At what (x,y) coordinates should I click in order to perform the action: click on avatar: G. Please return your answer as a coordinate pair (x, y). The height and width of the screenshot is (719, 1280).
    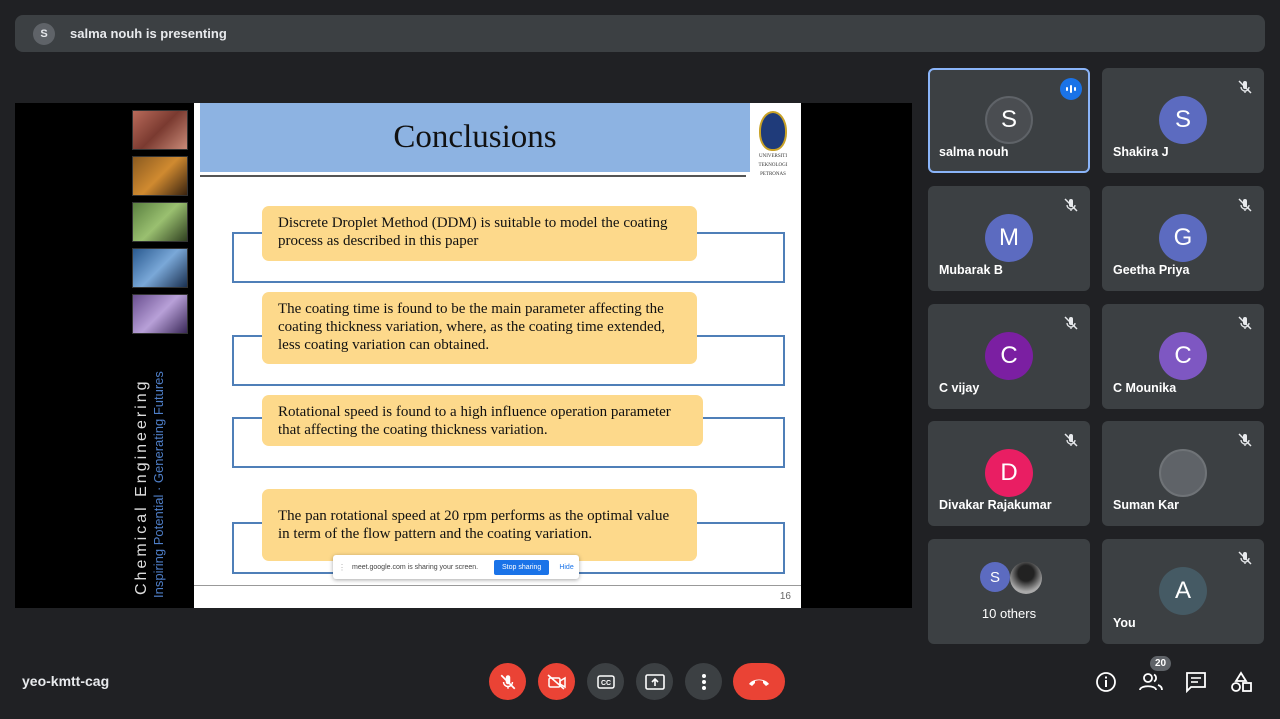
    Looking at the image, I should click on (1183, 238).